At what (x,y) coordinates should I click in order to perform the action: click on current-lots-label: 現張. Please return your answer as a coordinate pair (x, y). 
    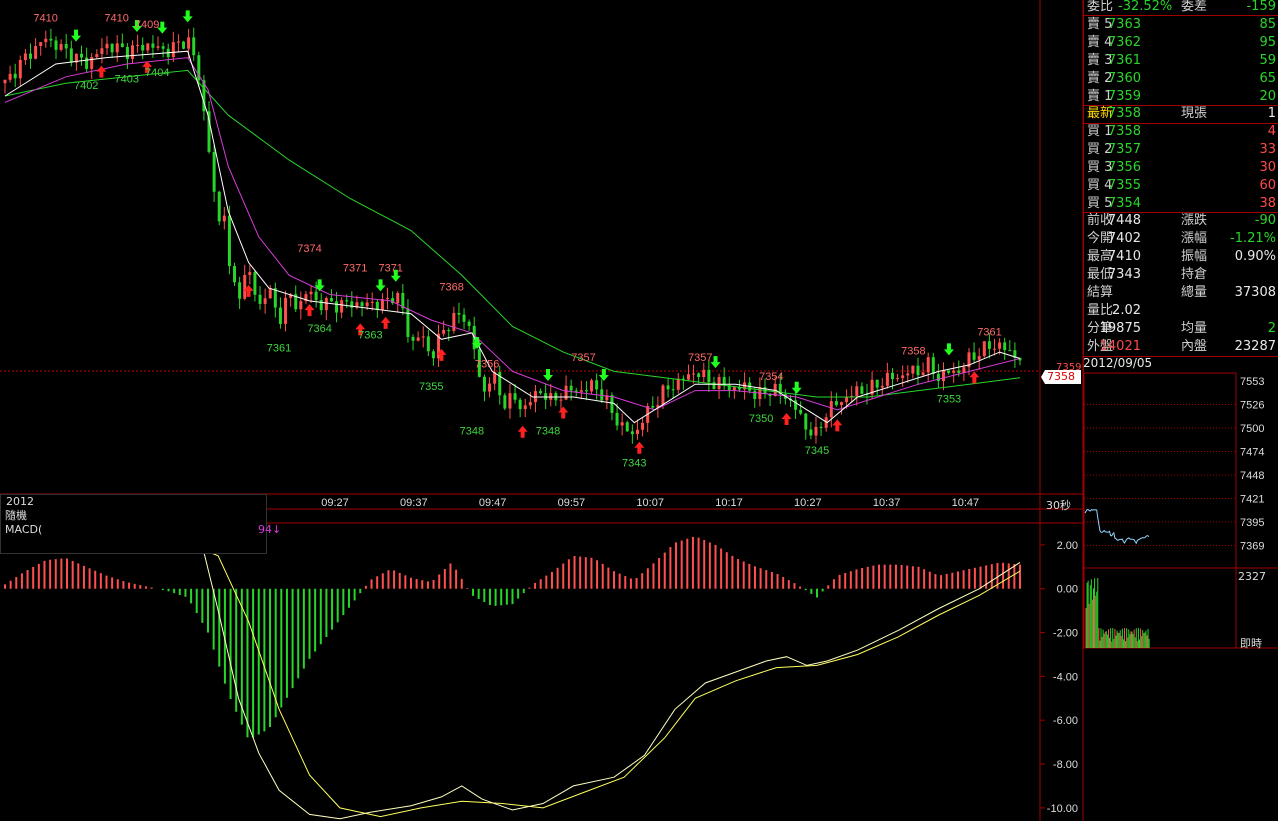
    Looking at the image, I should click on (1194, 113).